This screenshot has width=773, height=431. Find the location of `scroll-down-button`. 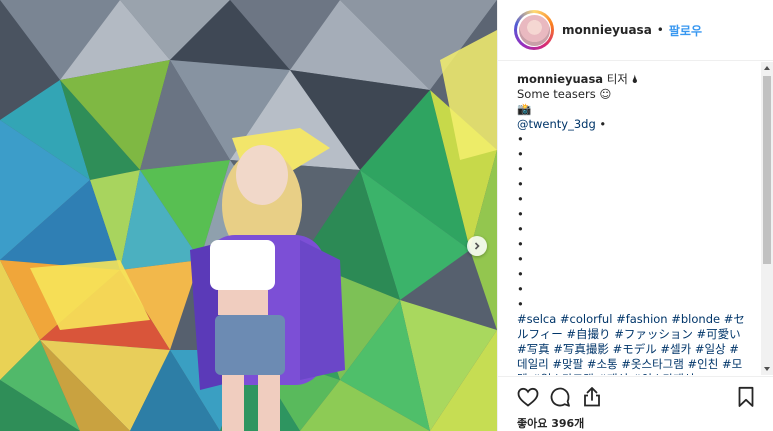

scroll-down-button is located at coordinates (767, 369).